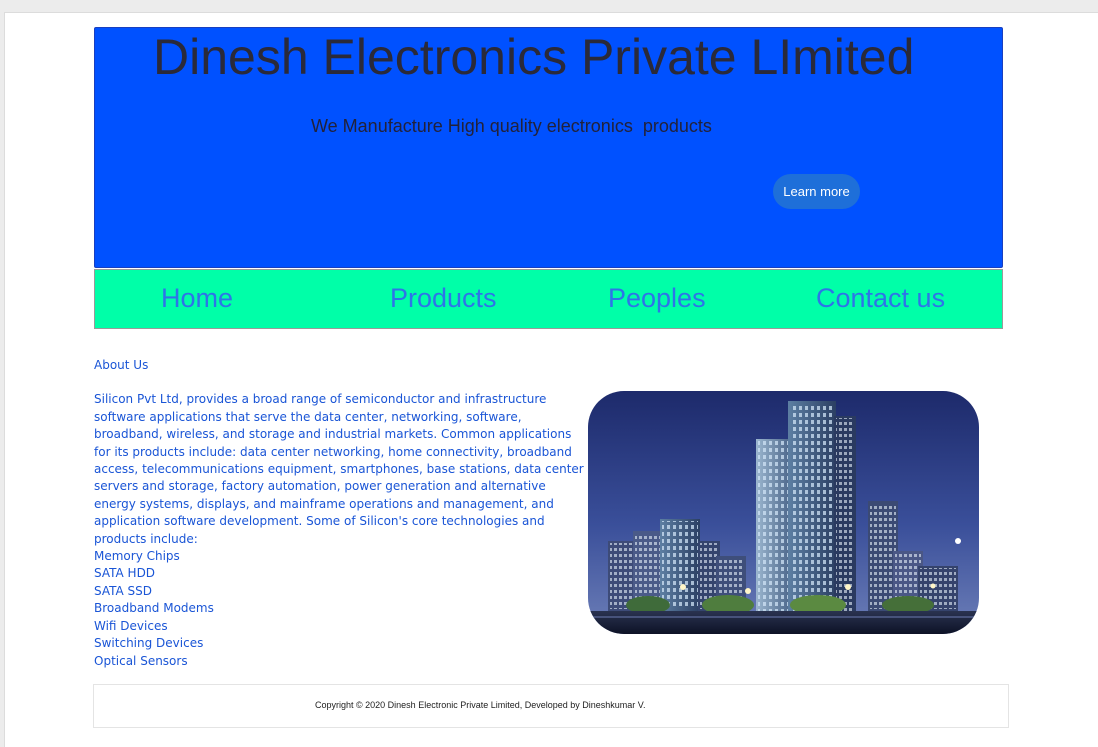  What do you see at coordinates (125, 573) in the screenshot?
I see `list-item: SATA HDD` at bounding box center [125, 573].